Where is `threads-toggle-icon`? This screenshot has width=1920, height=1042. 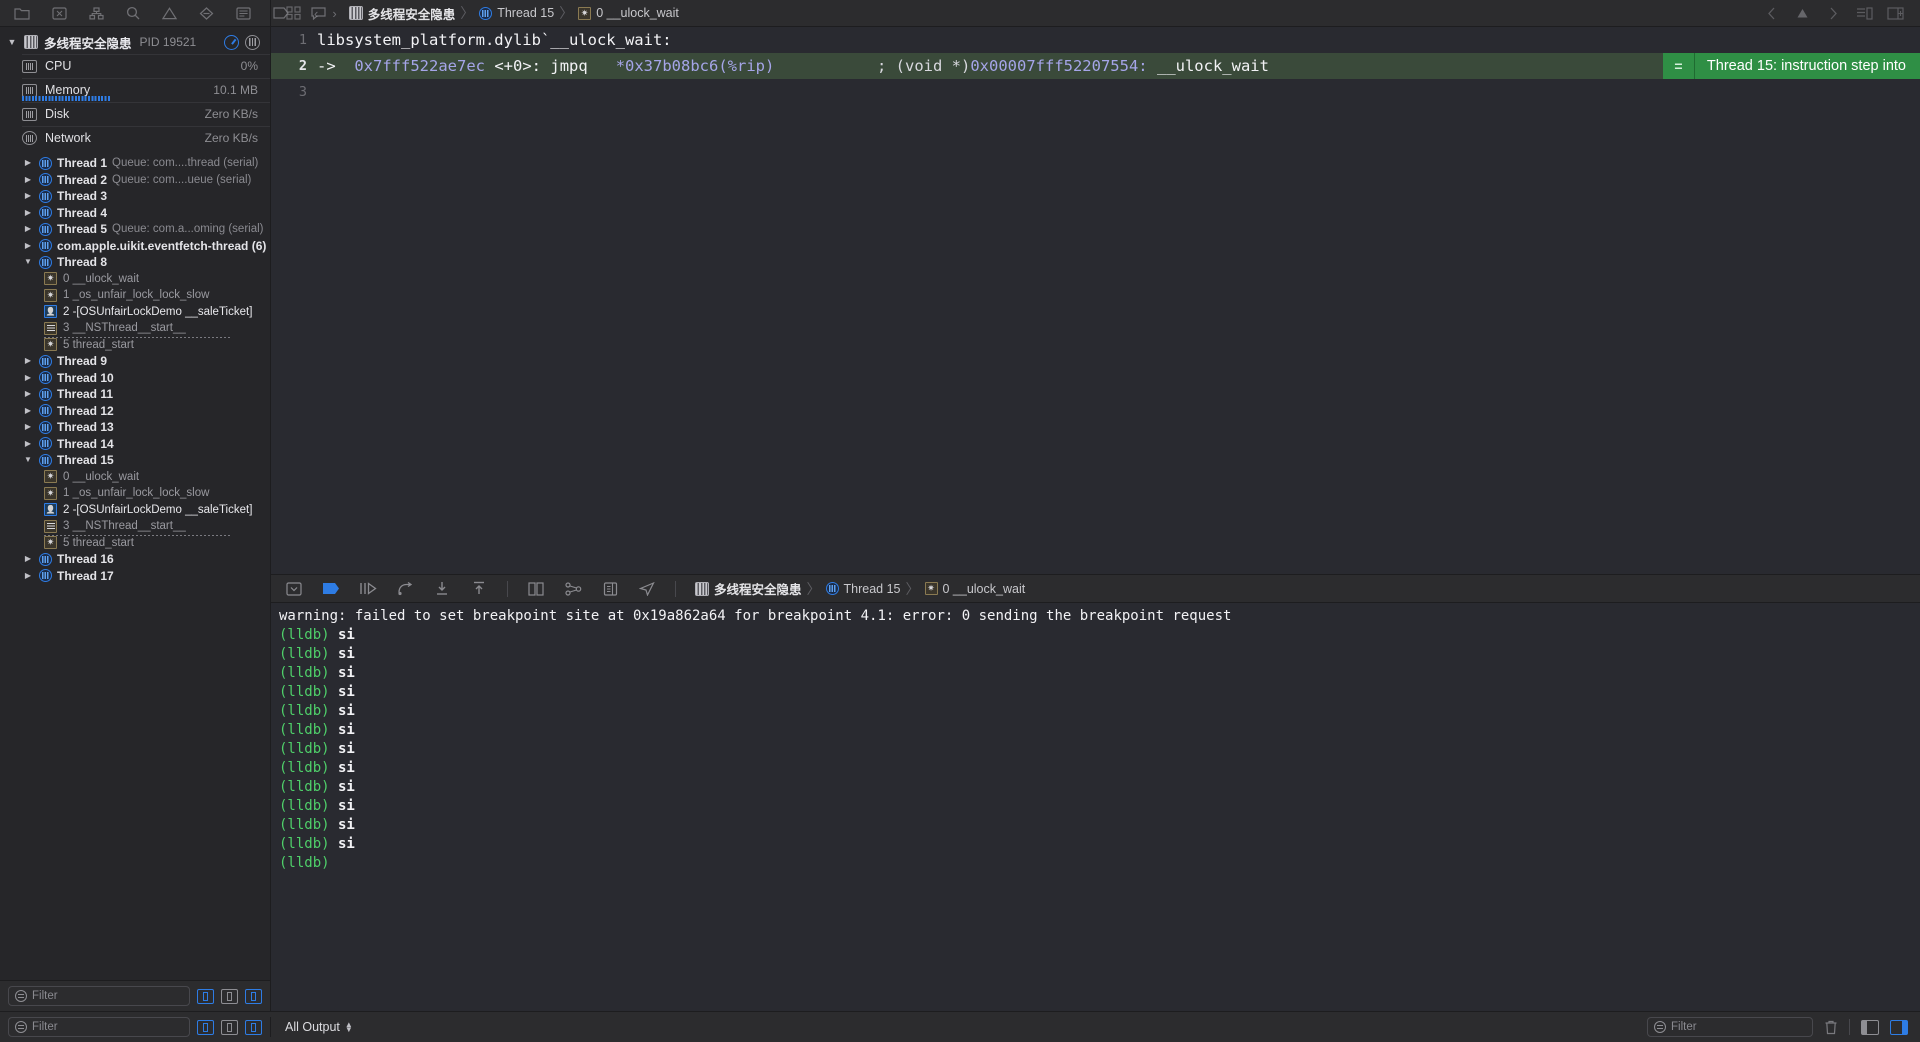 threads-toggle-icon is located at coordinates (252, 42).